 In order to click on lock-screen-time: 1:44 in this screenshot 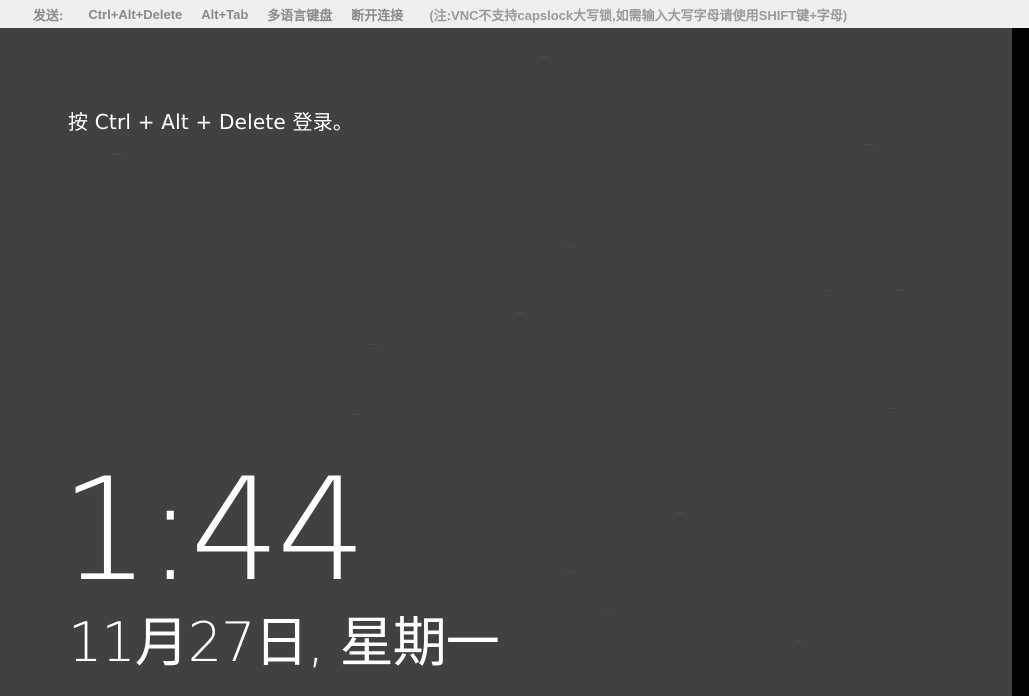, I will do `click(213, 530)`.